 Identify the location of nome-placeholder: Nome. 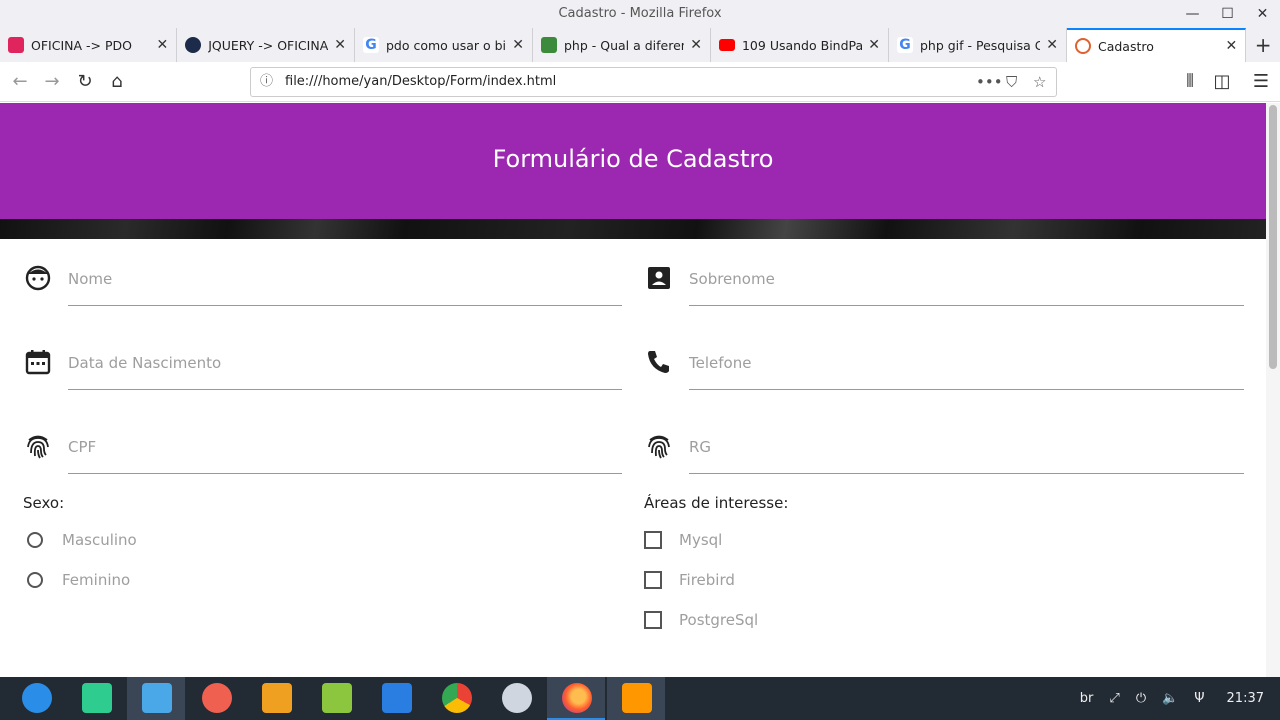
(90, 279).